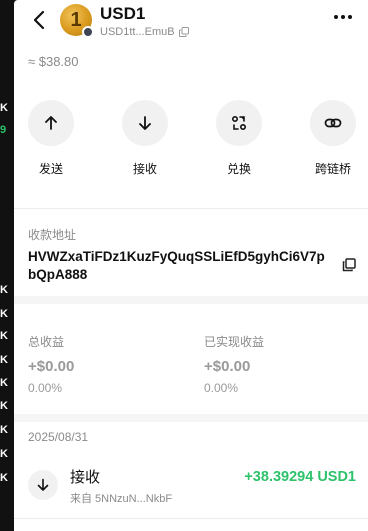 This screenshot has width=368, height=531. Describe the element at coordinates (52, 235) in the screenshot. I see `deposit-address-label: 收款地址` at that location.